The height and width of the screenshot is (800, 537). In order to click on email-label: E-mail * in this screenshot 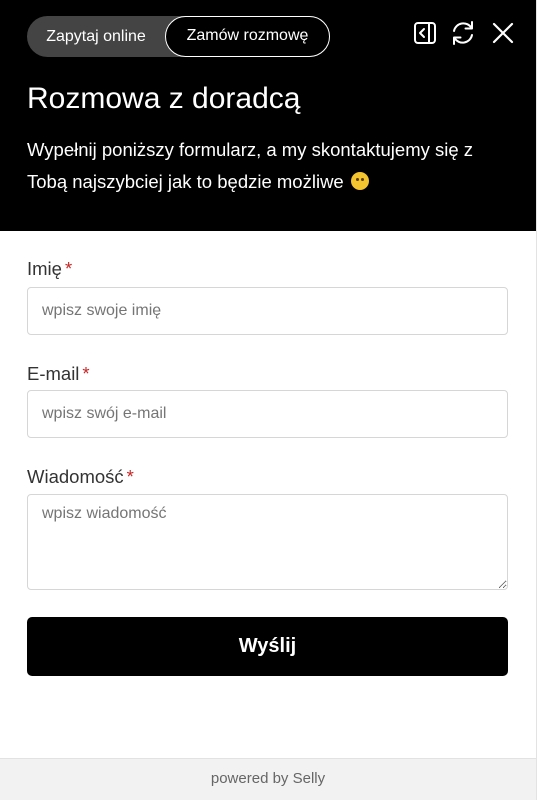, I will do `click(58, 374)`.